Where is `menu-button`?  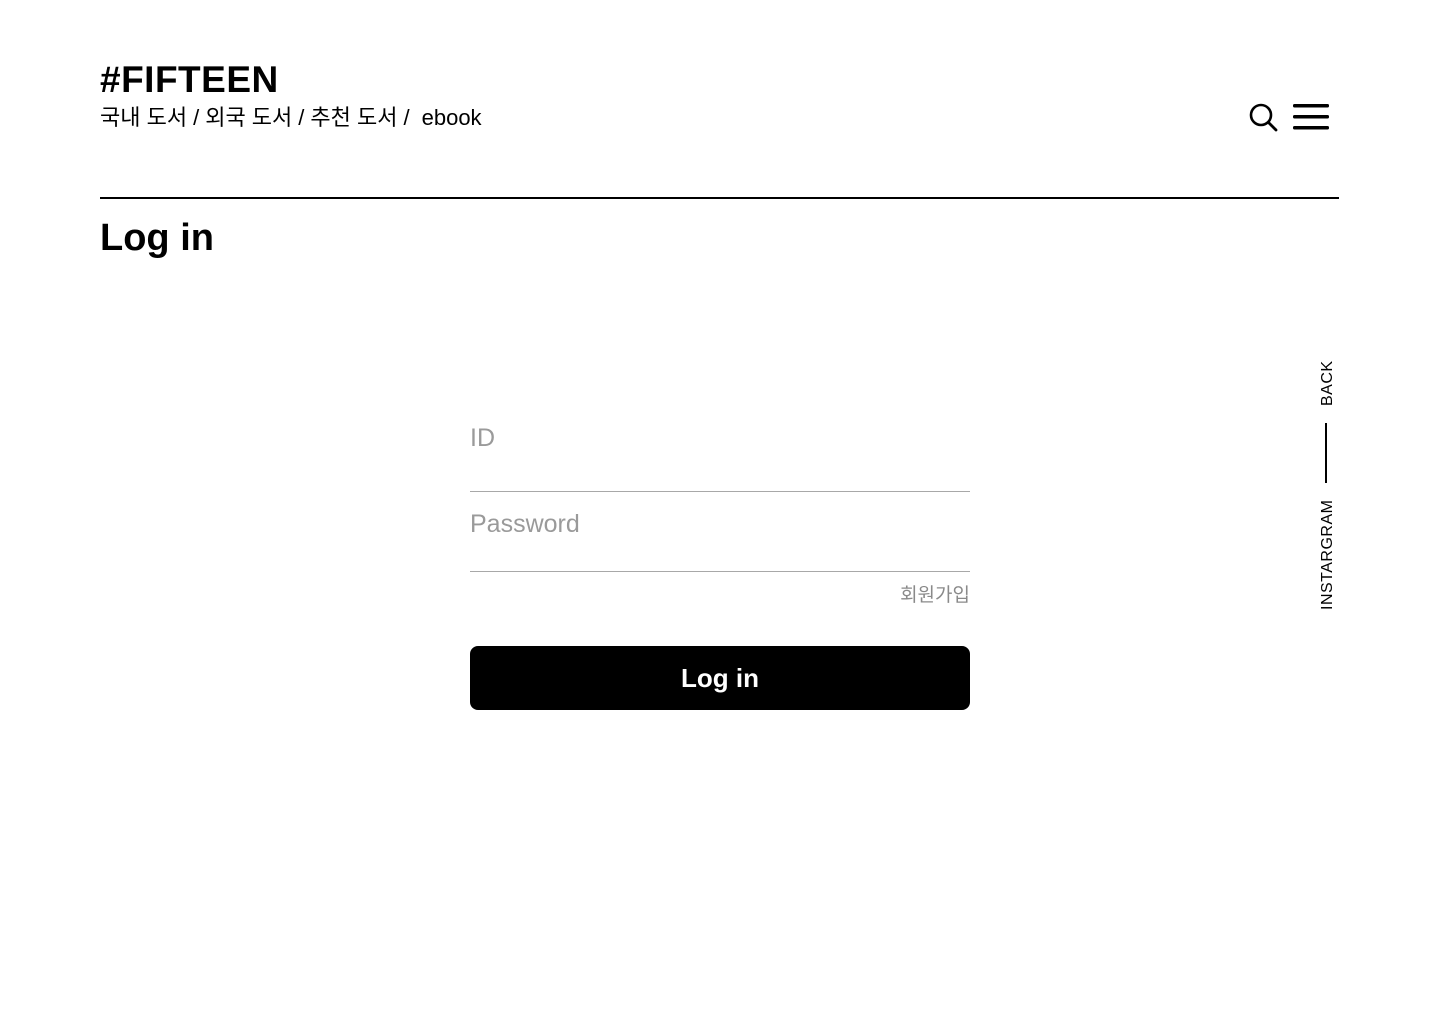
menu-button is located at coordinates (1311, 117).